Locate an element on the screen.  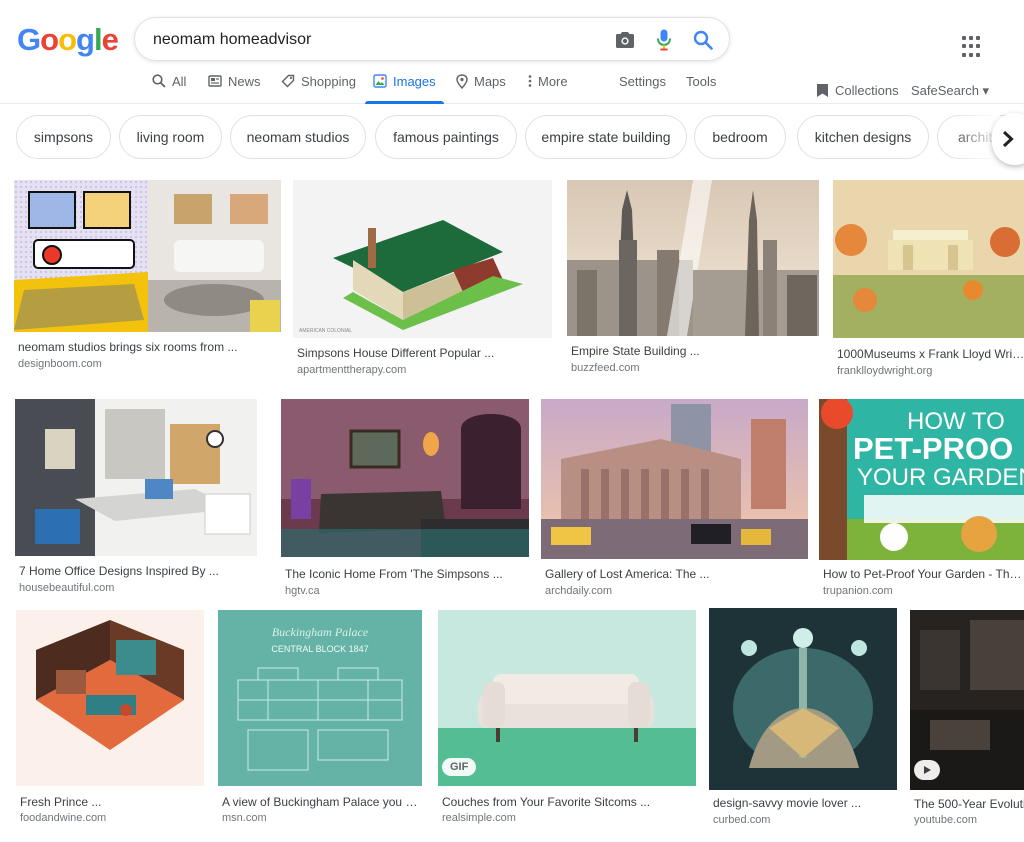
result-thumbnail: HOW TO PET-PROO YOUR GARDEN is located at coordinates (921, 479).